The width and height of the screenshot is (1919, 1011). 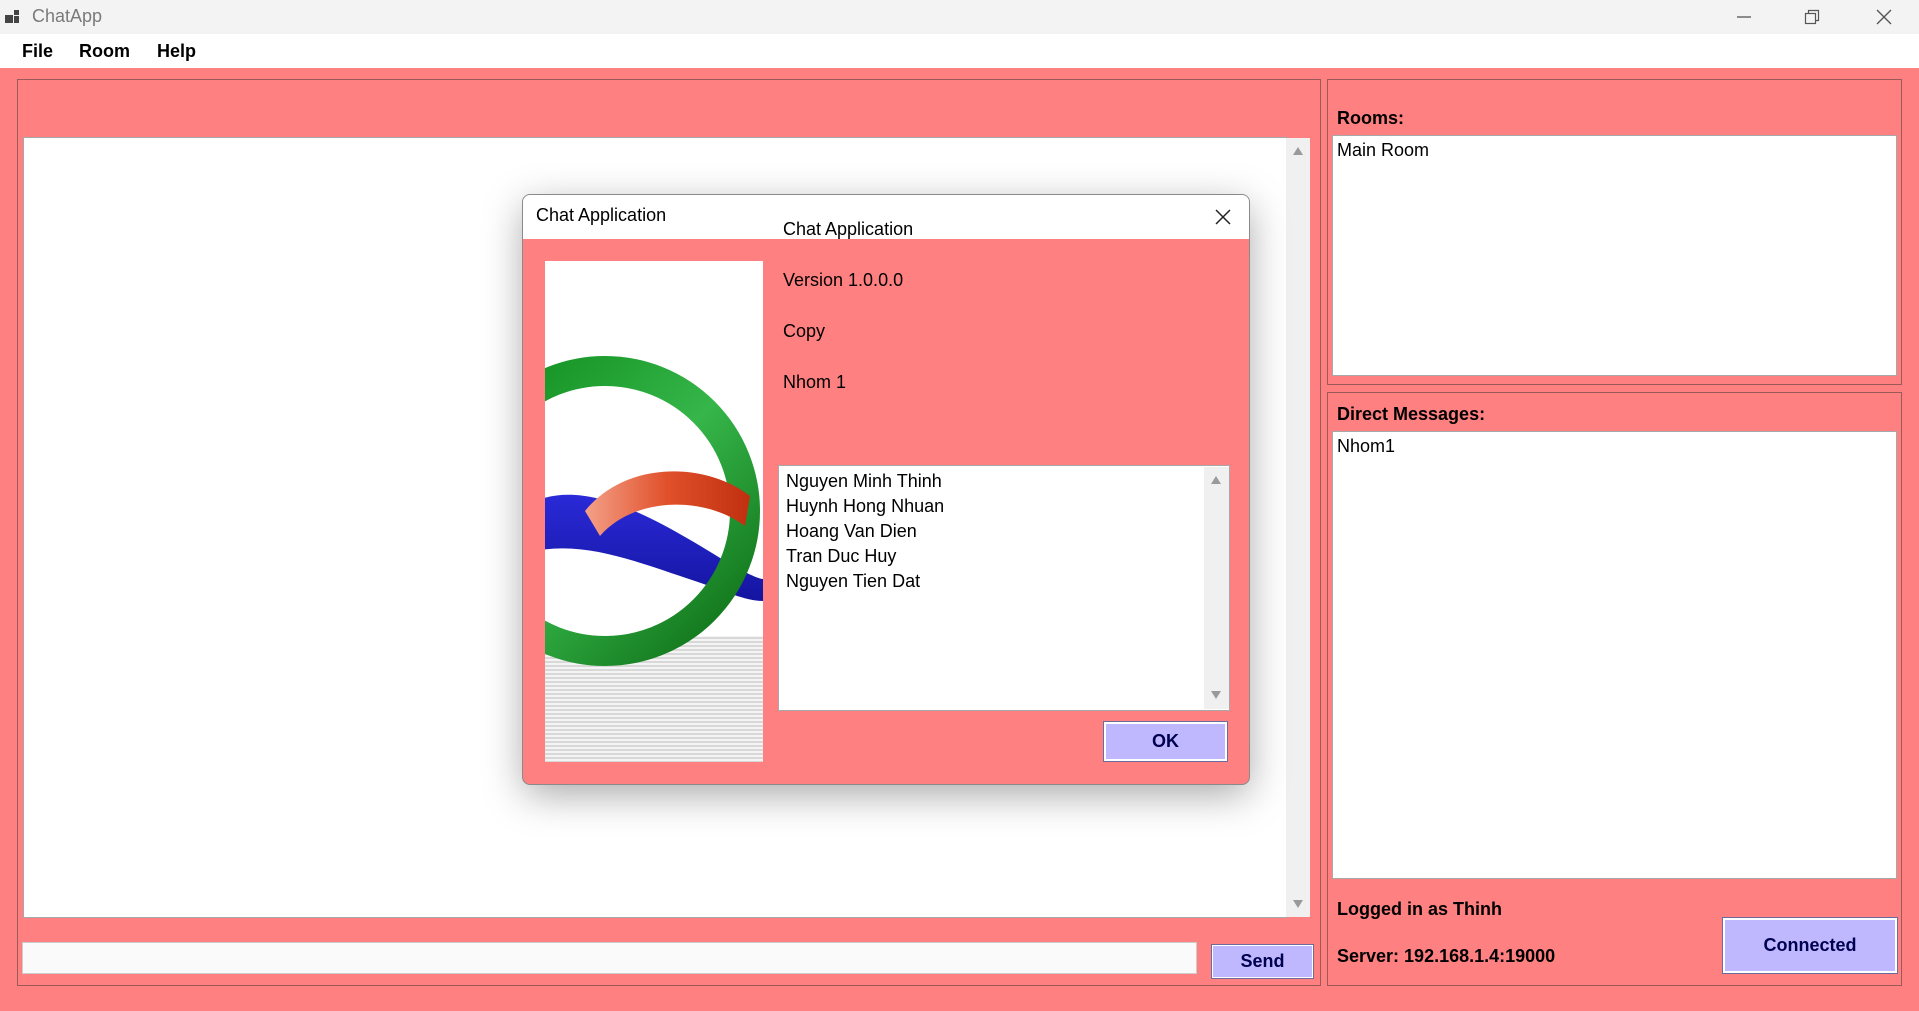 I want to click on minimize-icon, so click(x=1744, y=17).